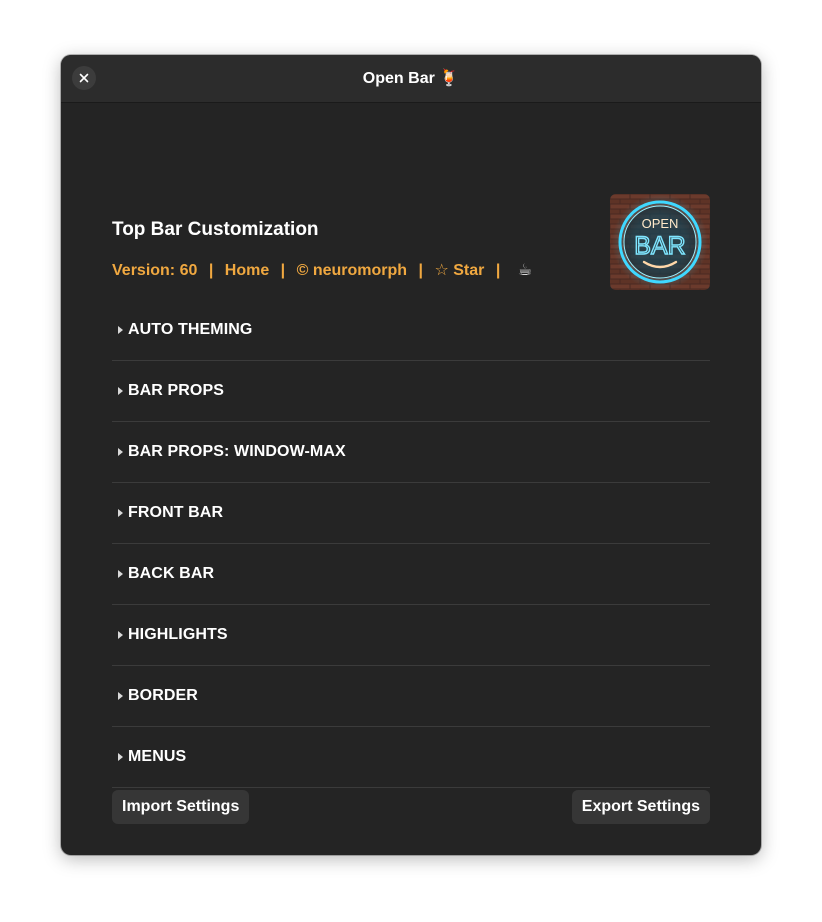 The width and height of the screenshot is (822, 922). What do you see at coordinates (659, 246) in the screenshot?
I see `logo-bar-text: BAR` at bounding box center [659, 246].